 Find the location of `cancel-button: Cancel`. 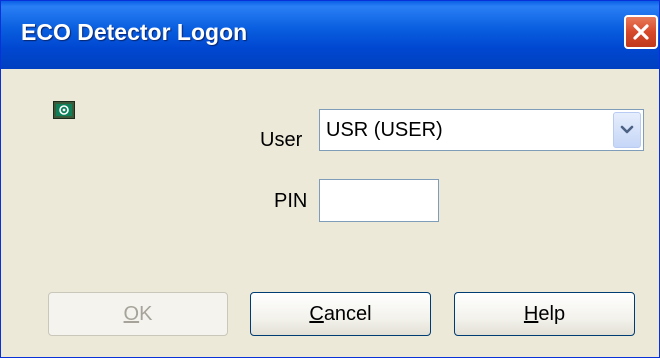

cancel-button: Cancel is located at coordinates (340, 314).